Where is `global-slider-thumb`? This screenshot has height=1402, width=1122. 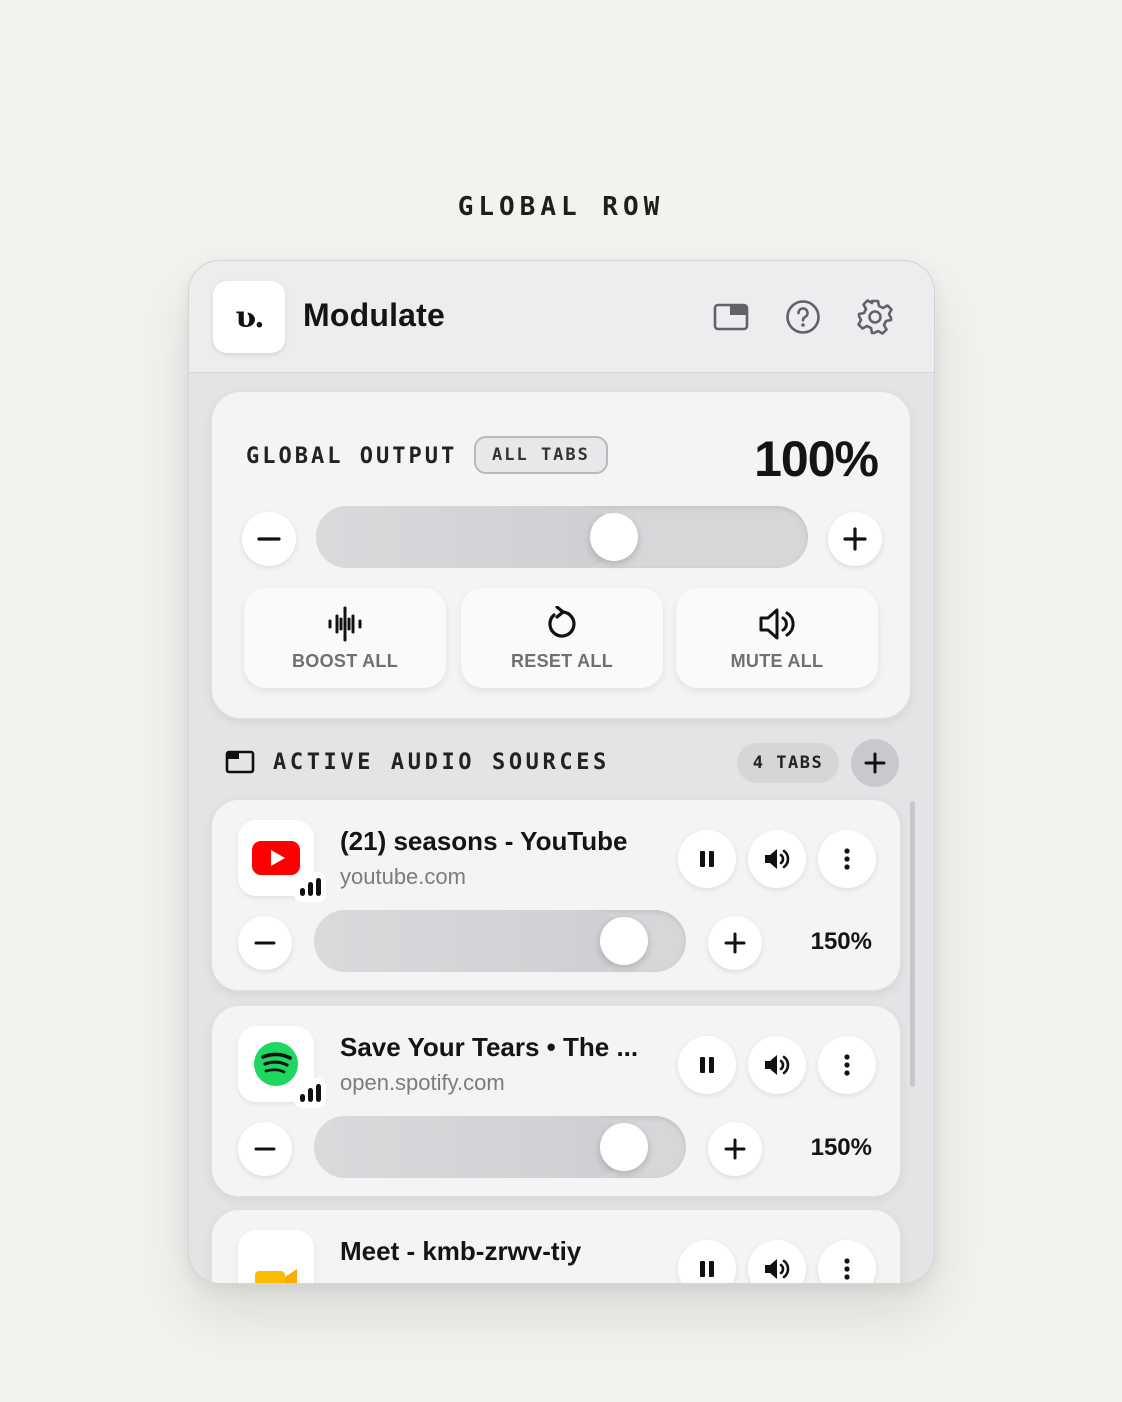
global-slider-thumb is located at coordinates (613, 537).